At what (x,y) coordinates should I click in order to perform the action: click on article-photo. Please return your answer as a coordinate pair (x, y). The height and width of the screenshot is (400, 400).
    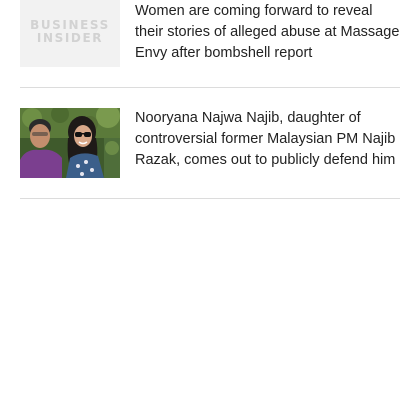
    Looking at the image, I should click on (70, 143).